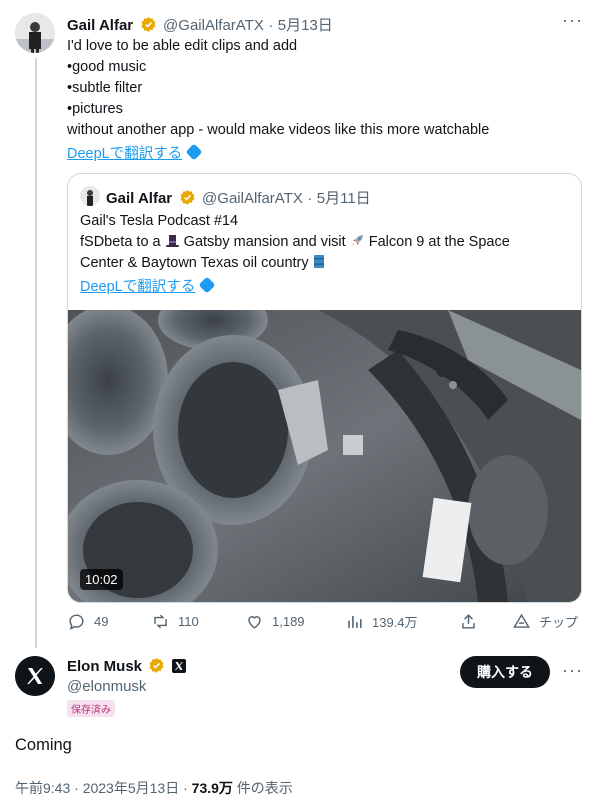 The height and width of the screenshot is (800, 597). I want to click on oil-drum-icon, so click(318, 261).